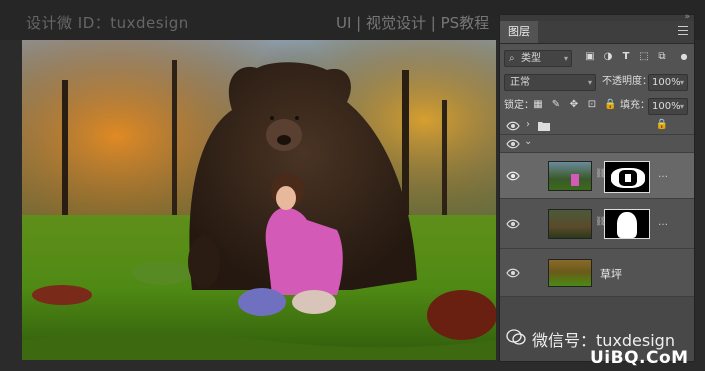 The image size is (705, 371). Describe the element at coordinates (590, 57) in the screenshot. I see `filter-pixel-icon: ▣` at that location.